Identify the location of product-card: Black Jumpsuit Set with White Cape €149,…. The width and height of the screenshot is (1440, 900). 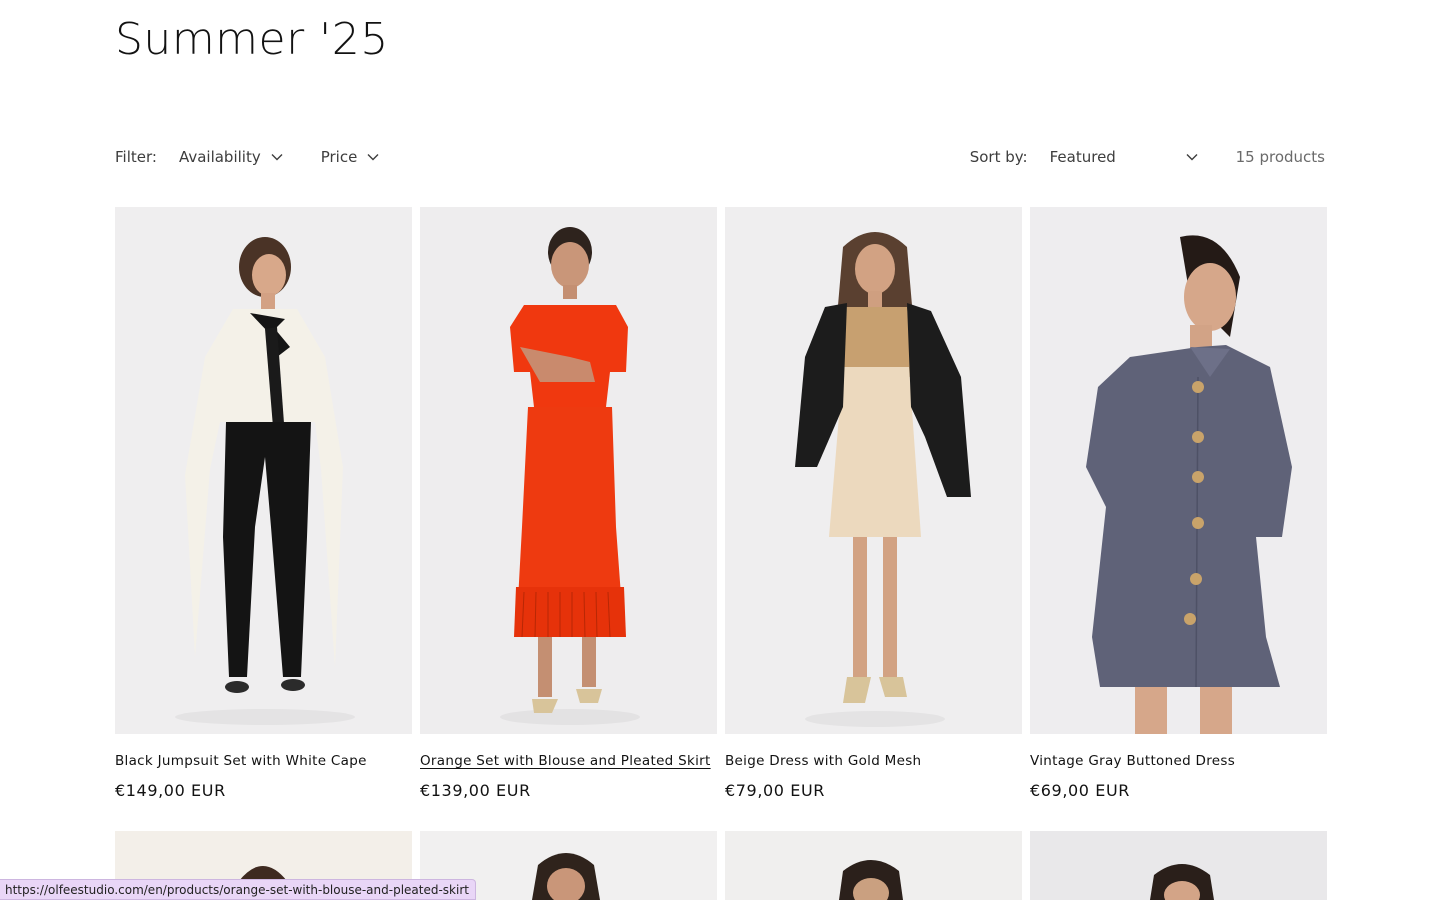
(263, 503).